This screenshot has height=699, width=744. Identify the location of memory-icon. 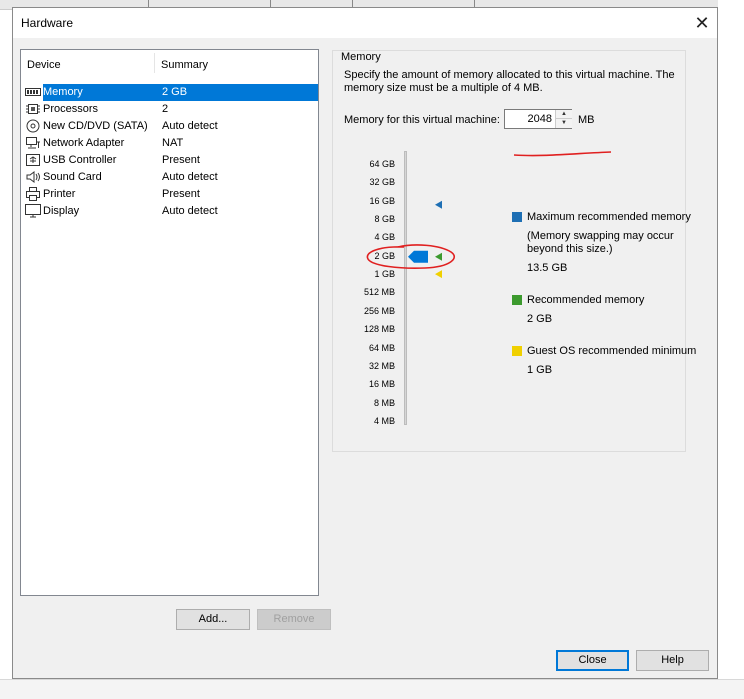
(33, 92).